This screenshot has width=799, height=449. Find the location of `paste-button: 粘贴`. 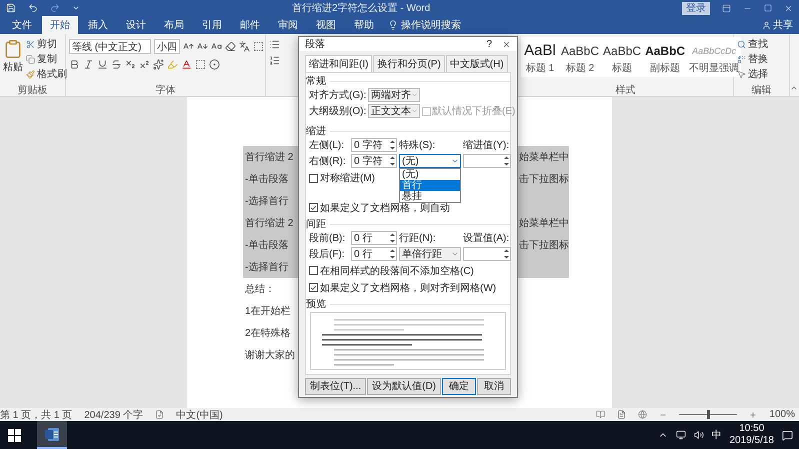

paste-button: 粘贴 is located at coordinates (13, 60).